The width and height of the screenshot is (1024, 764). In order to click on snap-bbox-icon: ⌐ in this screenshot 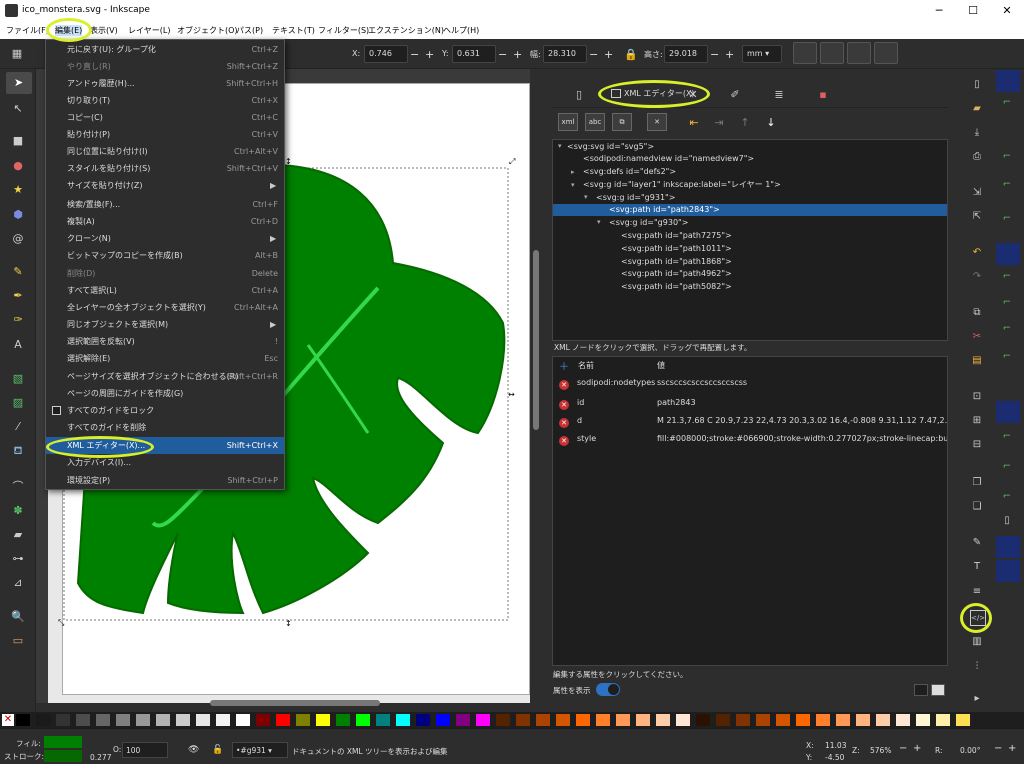, I will do `click(1007, 103)`.